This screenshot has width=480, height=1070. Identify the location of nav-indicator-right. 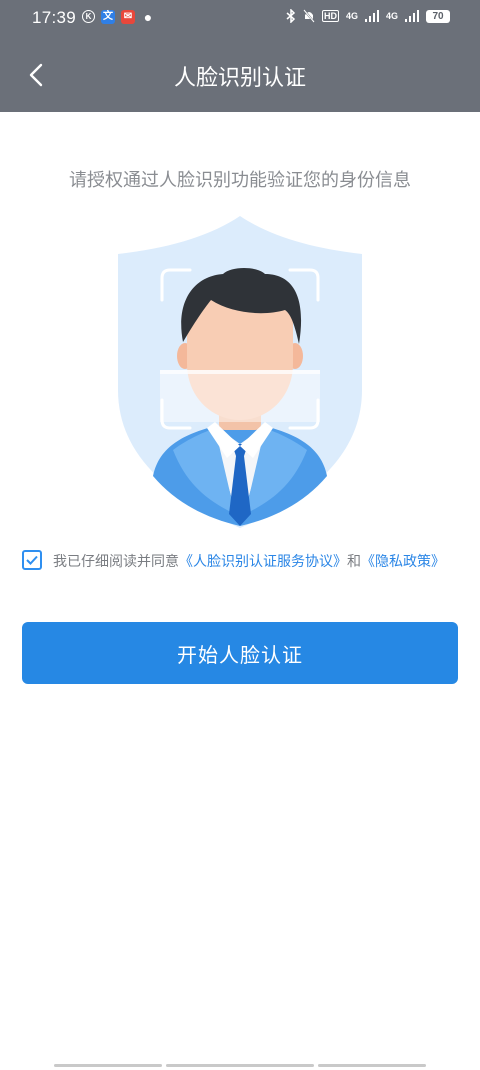
(372, 1065).